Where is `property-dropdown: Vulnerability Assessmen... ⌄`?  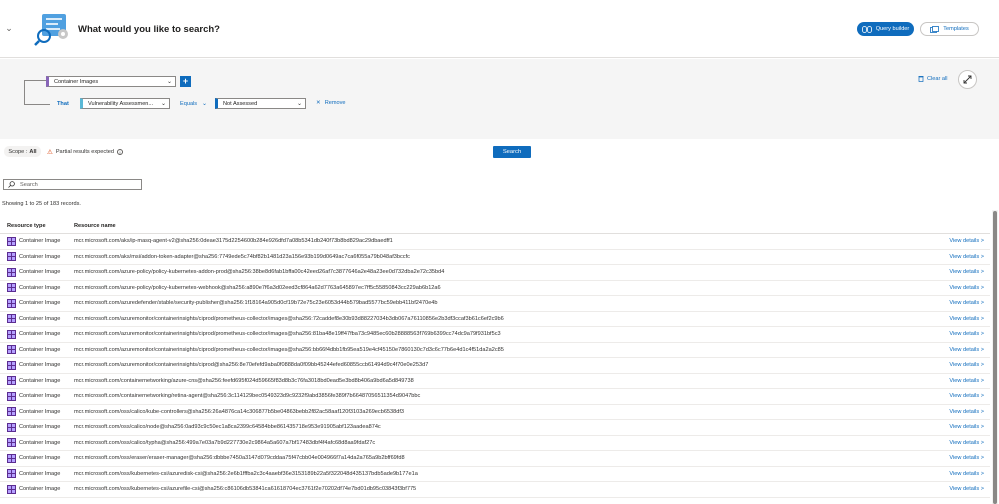 property-dropdown: Vulnerability Assessmen... ⌄ is located at coordinates (125, 103).